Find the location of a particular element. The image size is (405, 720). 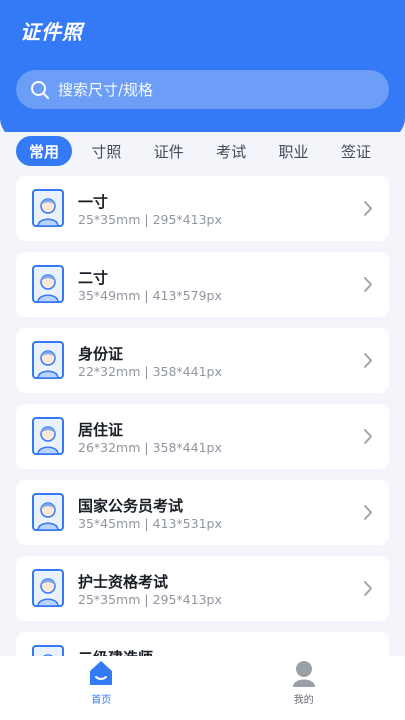

nav-profile-label: 我的 is located at coordinates (303, 700).